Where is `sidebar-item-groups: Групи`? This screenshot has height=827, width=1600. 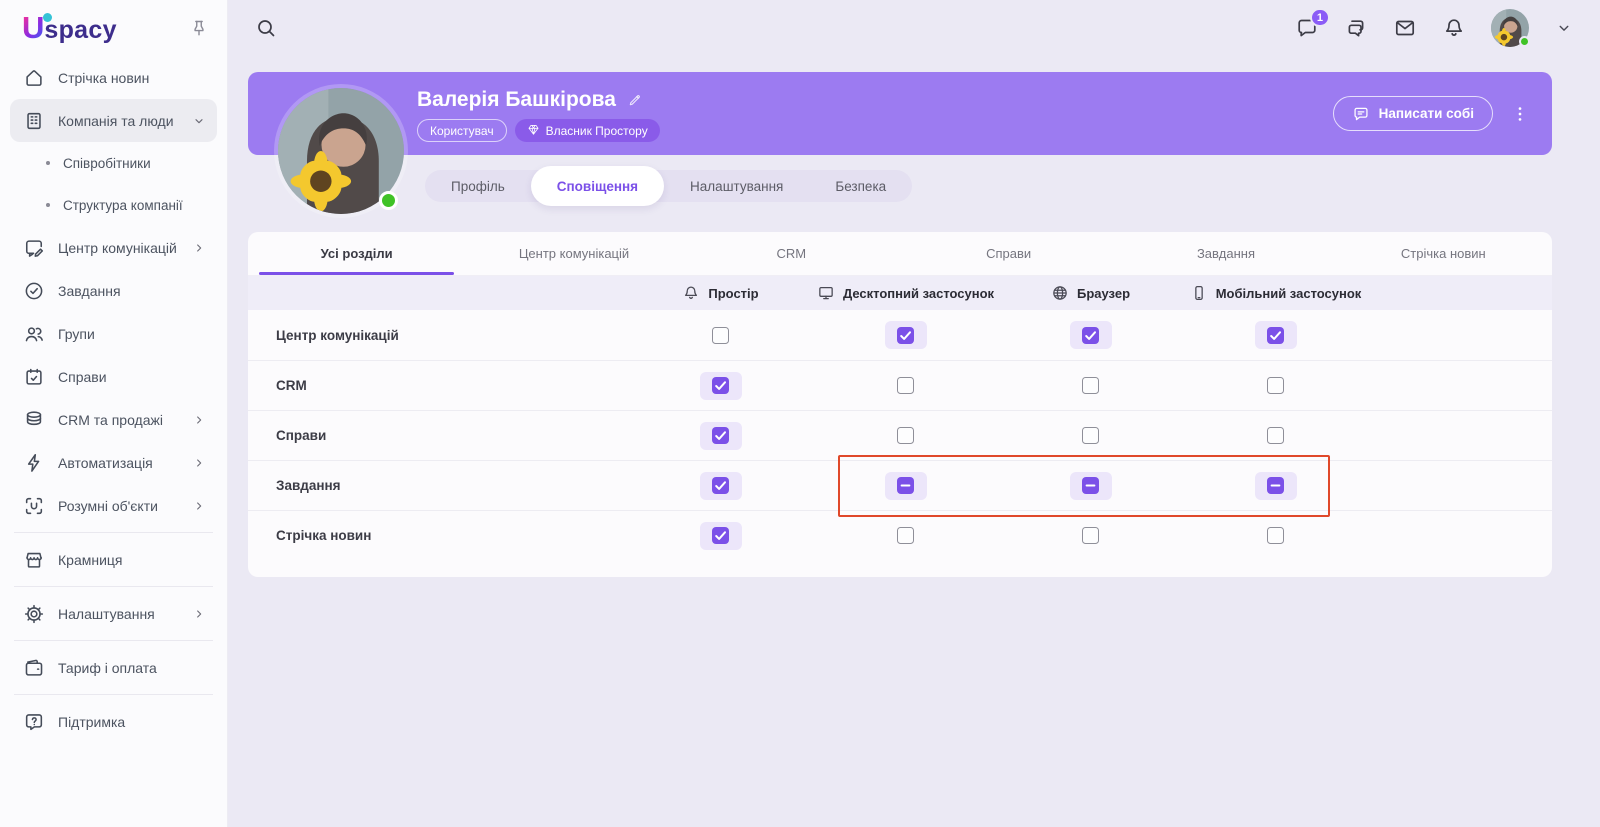 sidebar-item-groups: Групи is located at coordinates (113, 333).